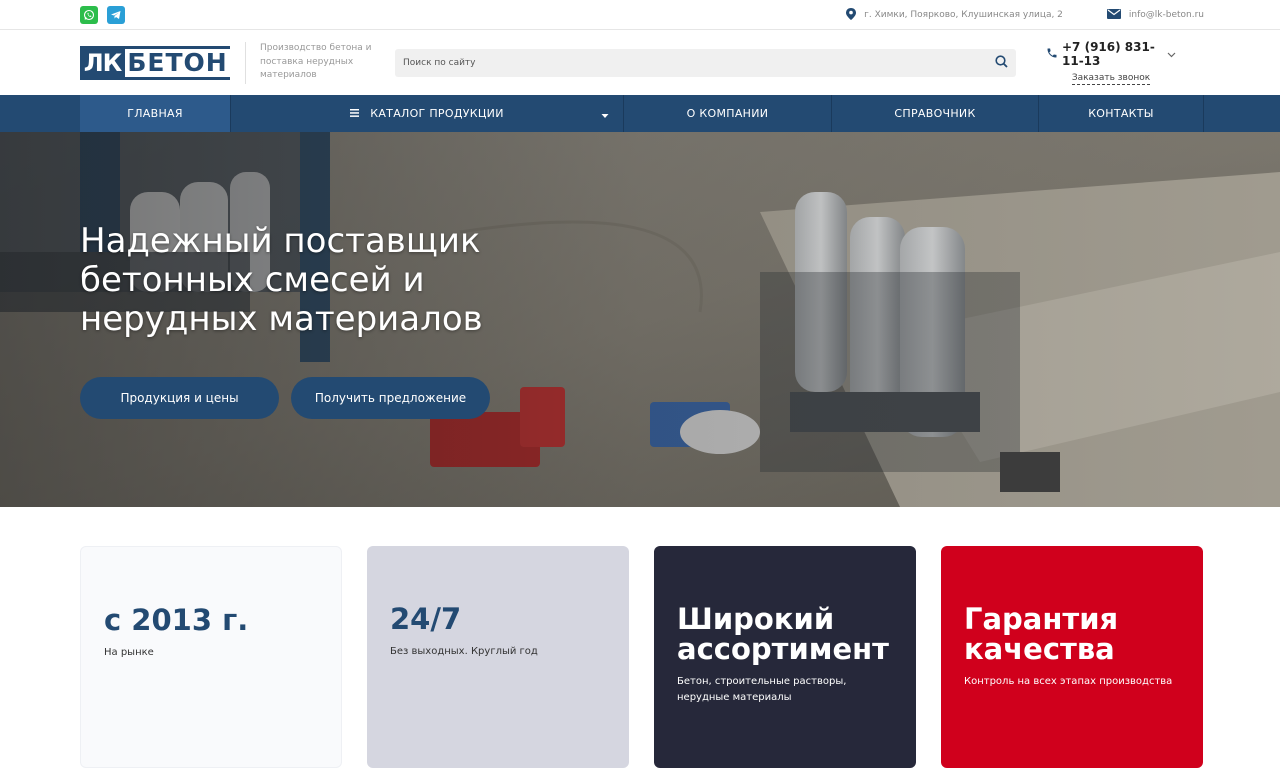  I want to click on nav-item-about: О КОМПАНИИ, so click(728, 113).